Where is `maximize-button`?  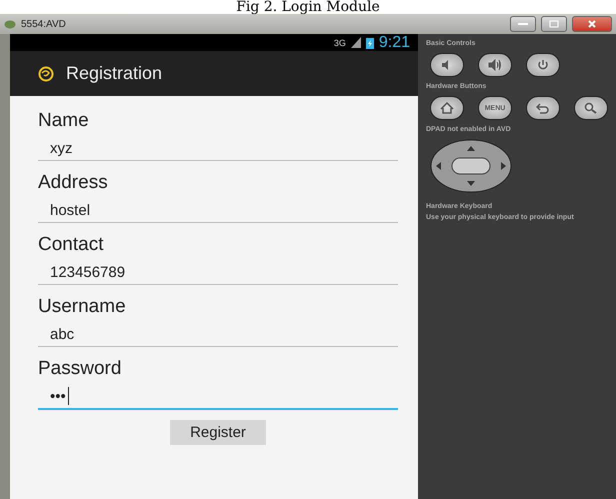
maximize-button is located at coordinates (554, 24).